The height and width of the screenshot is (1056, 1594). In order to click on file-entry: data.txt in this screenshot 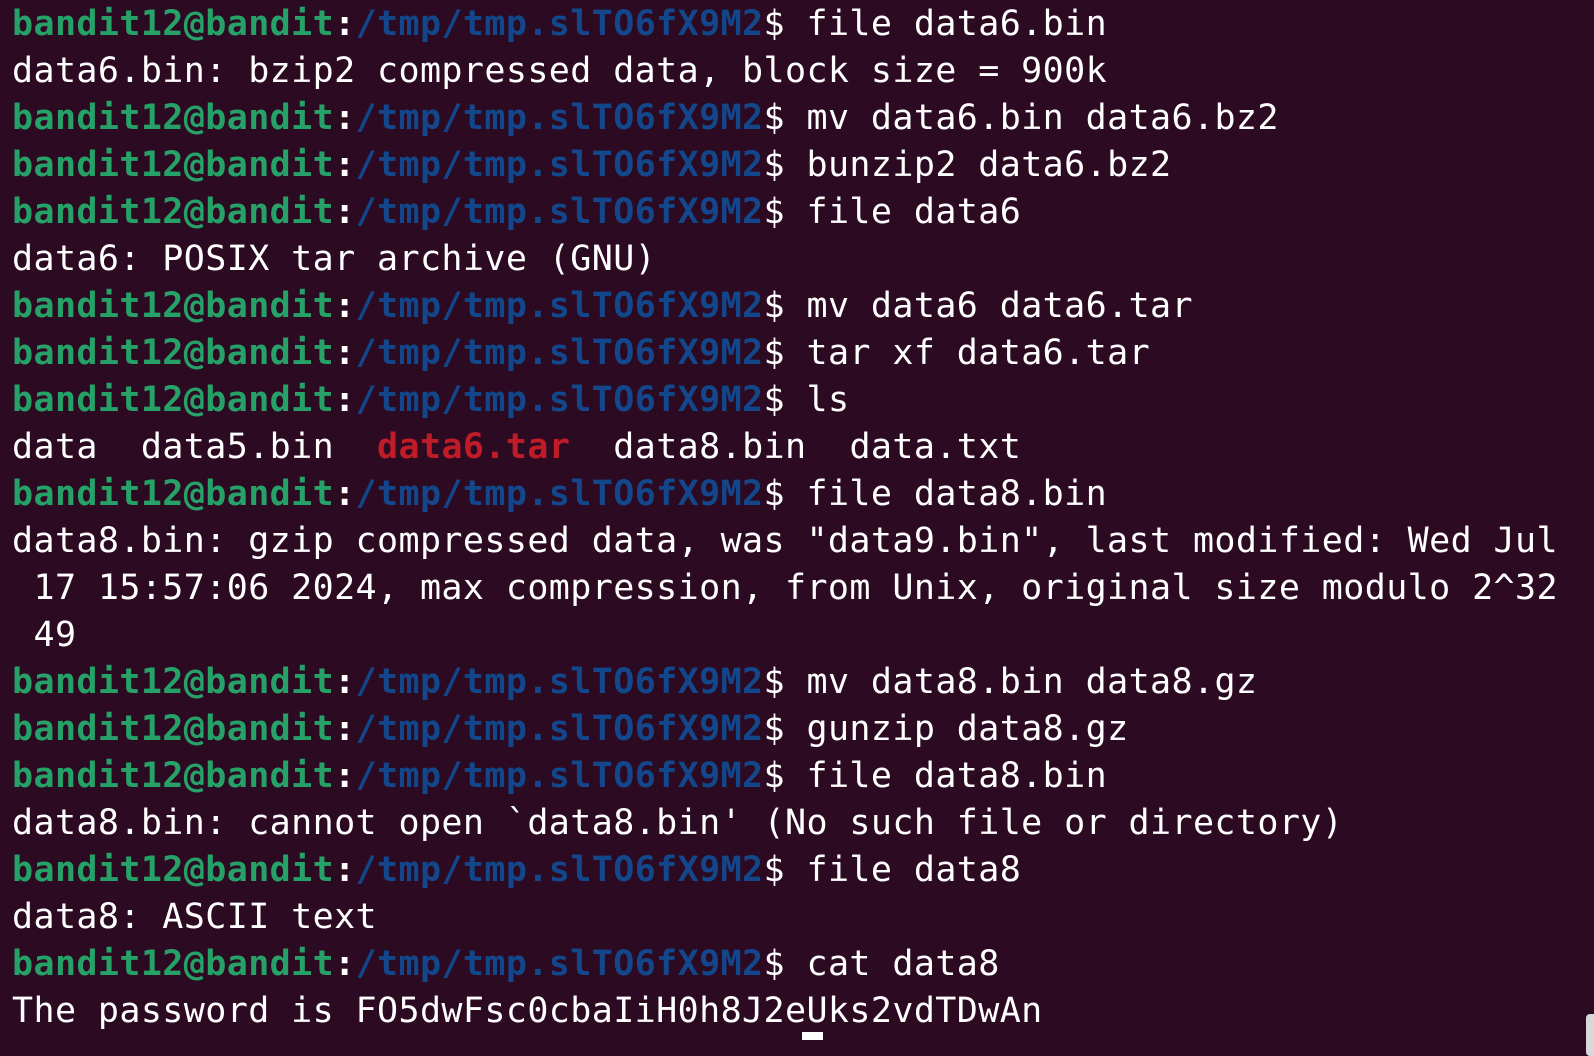, I will do `click(935, 447)`.